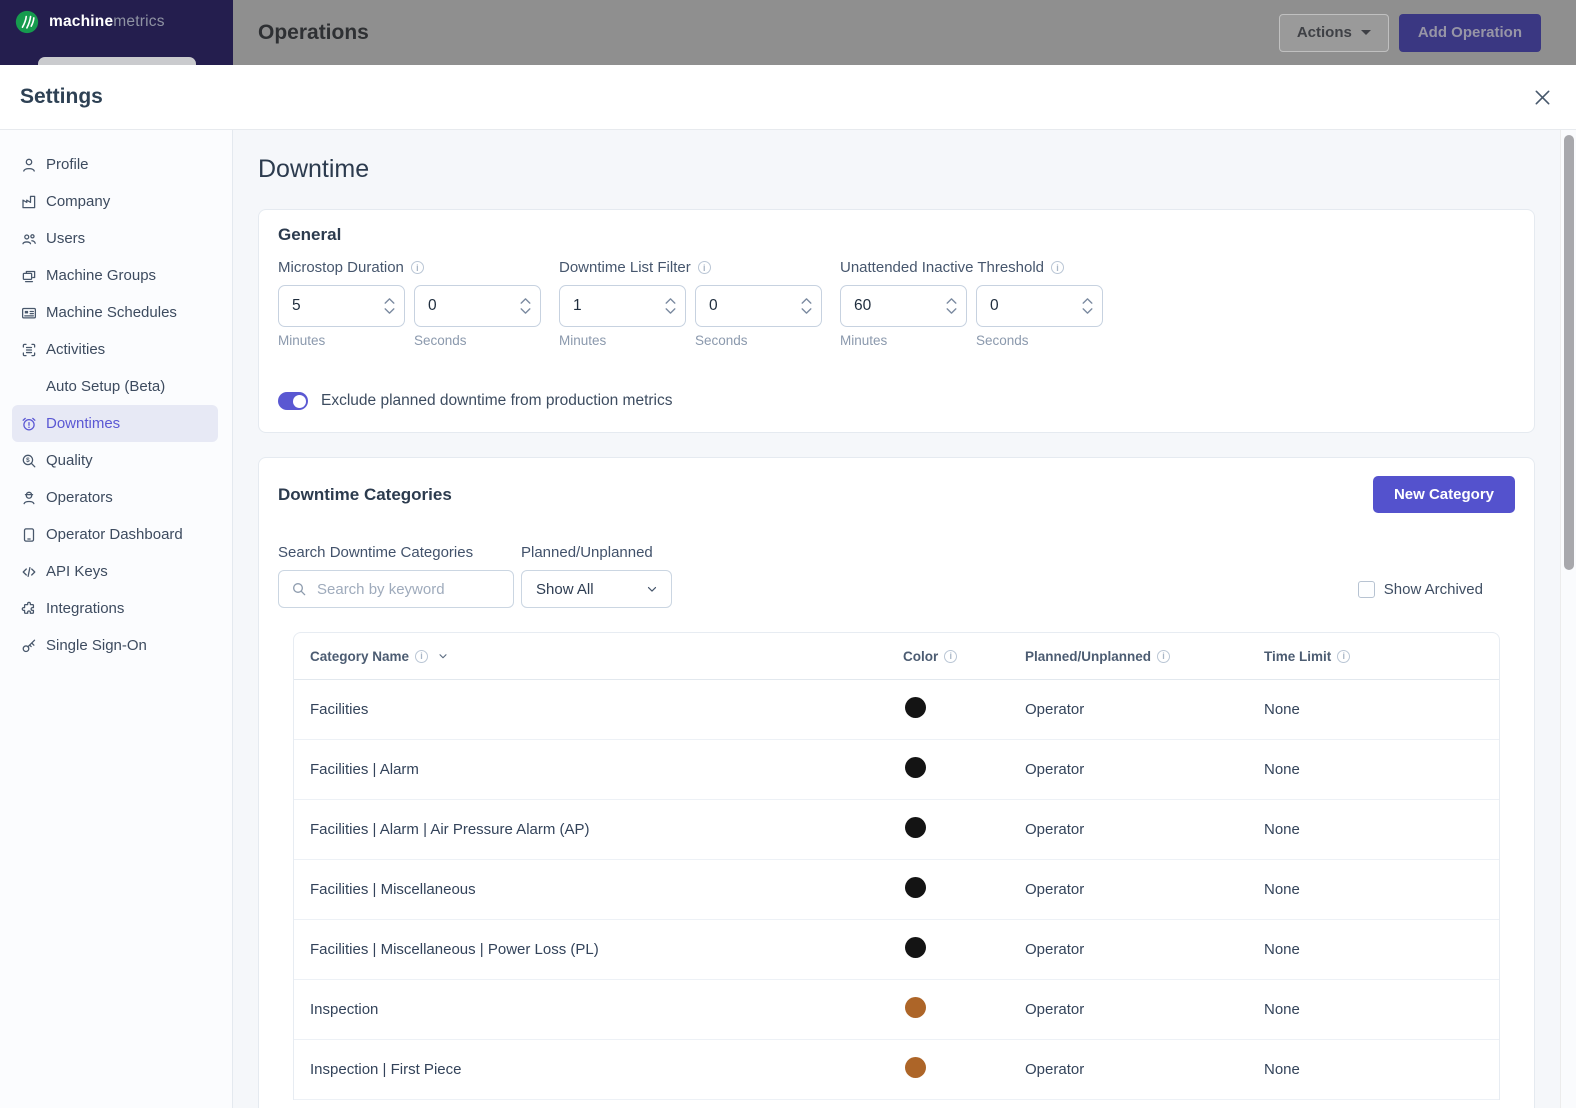  I want to click on sidebar-item-machine-schedules: Machine Schedules, so click(115, 312).